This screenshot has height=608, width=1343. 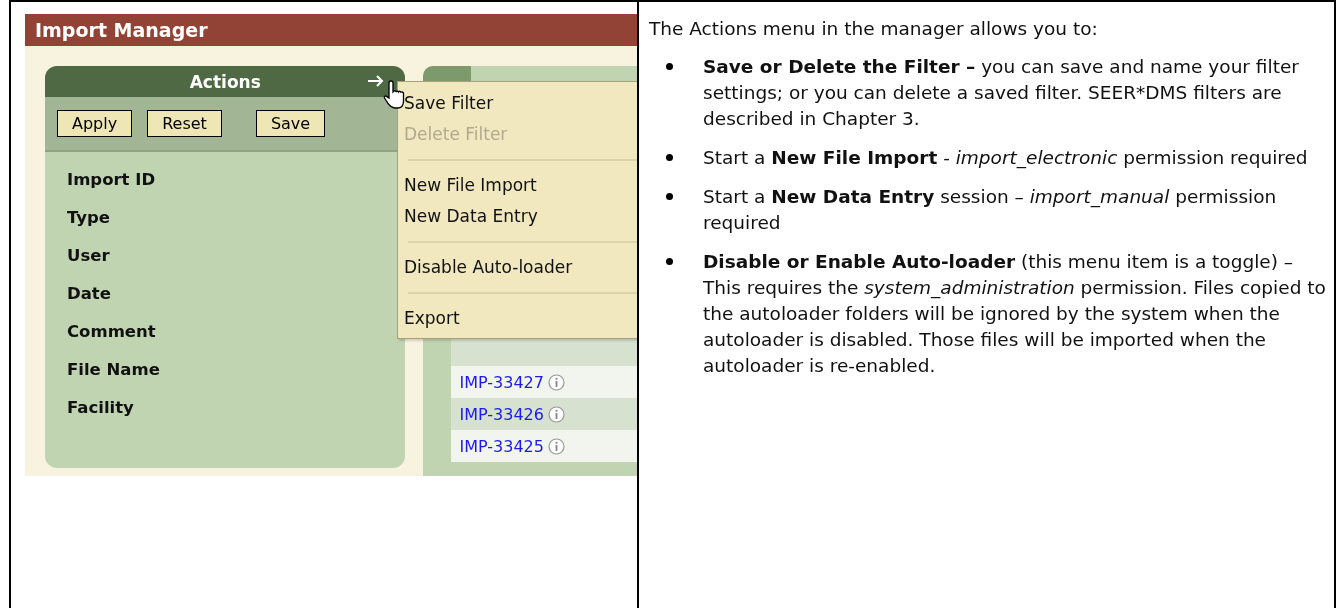 What do you see at coordinates (520, 216) in the screenshot?
I see `menu-item: New Data Entry` at bounding box center [520, 216].